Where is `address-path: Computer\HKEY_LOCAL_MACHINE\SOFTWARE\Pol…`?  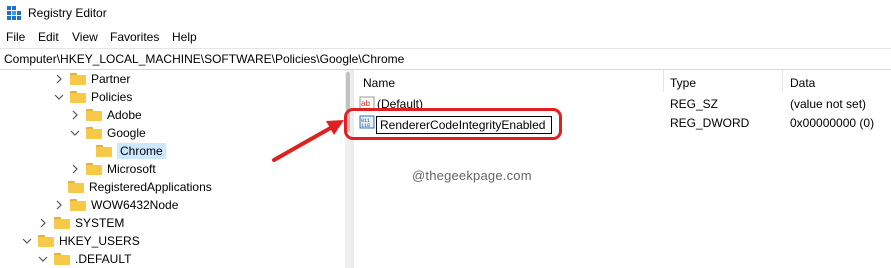
address-path: Computer\HKEY_LOCAL_MACHINE\SOFTWARE\Pol… is located at coordinates (204, 59).